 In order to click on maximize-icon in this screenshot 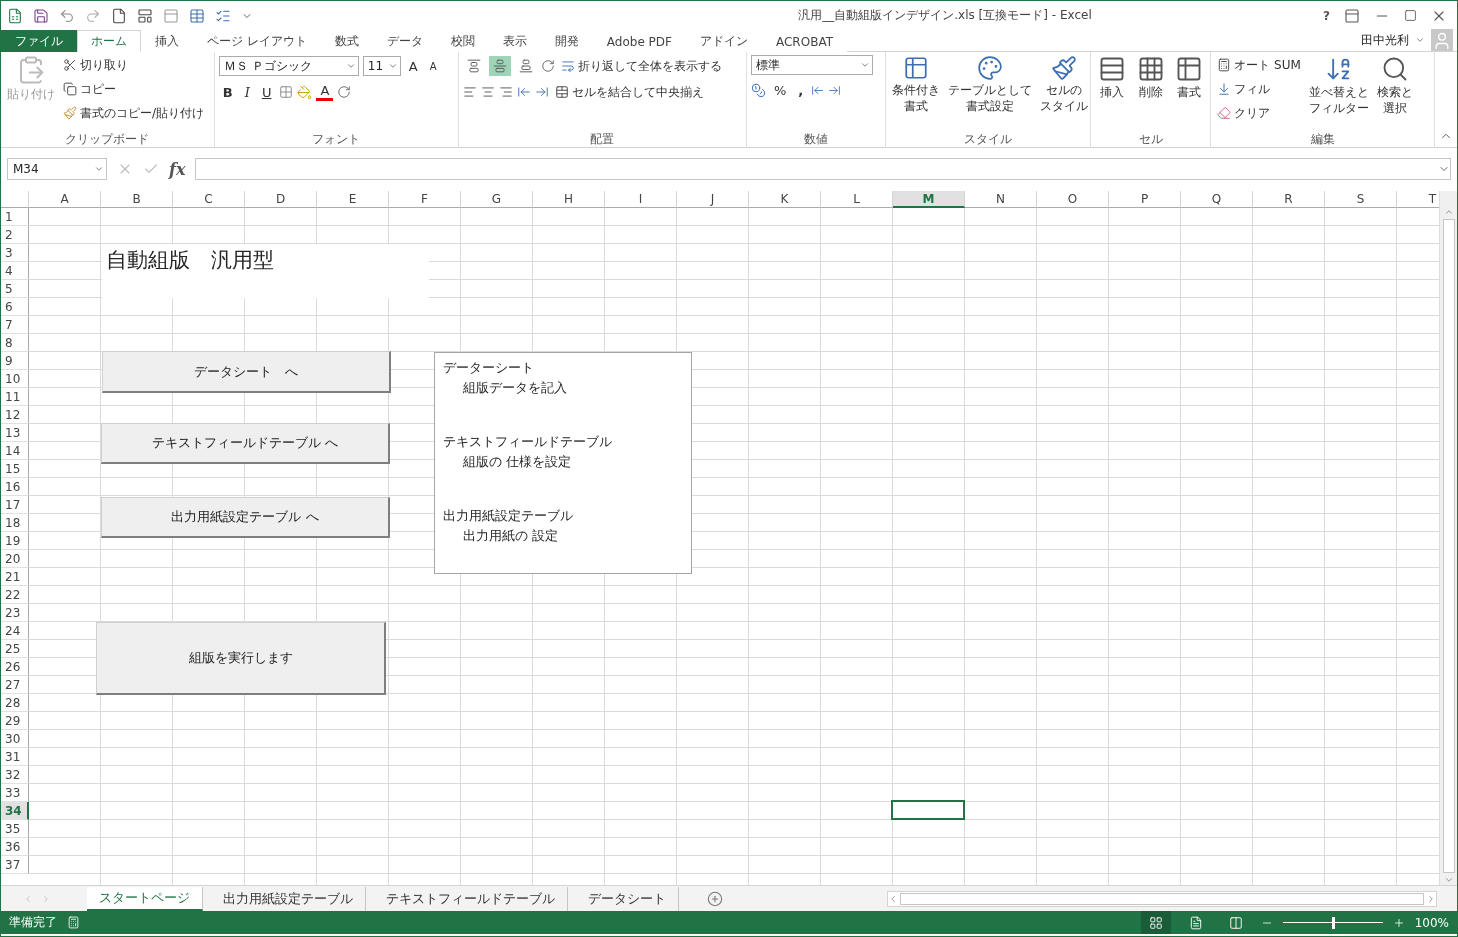, I will do `click(1410, 15)`.